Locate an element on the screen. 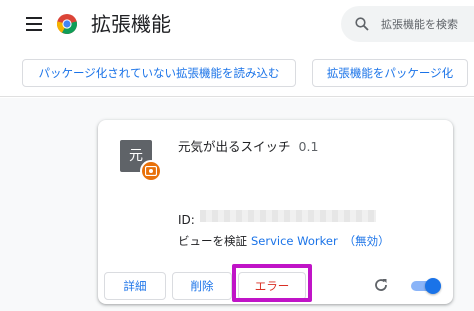 The image size is (474, 311). inactive-status: （無効） is located at coordinates (366, 241).